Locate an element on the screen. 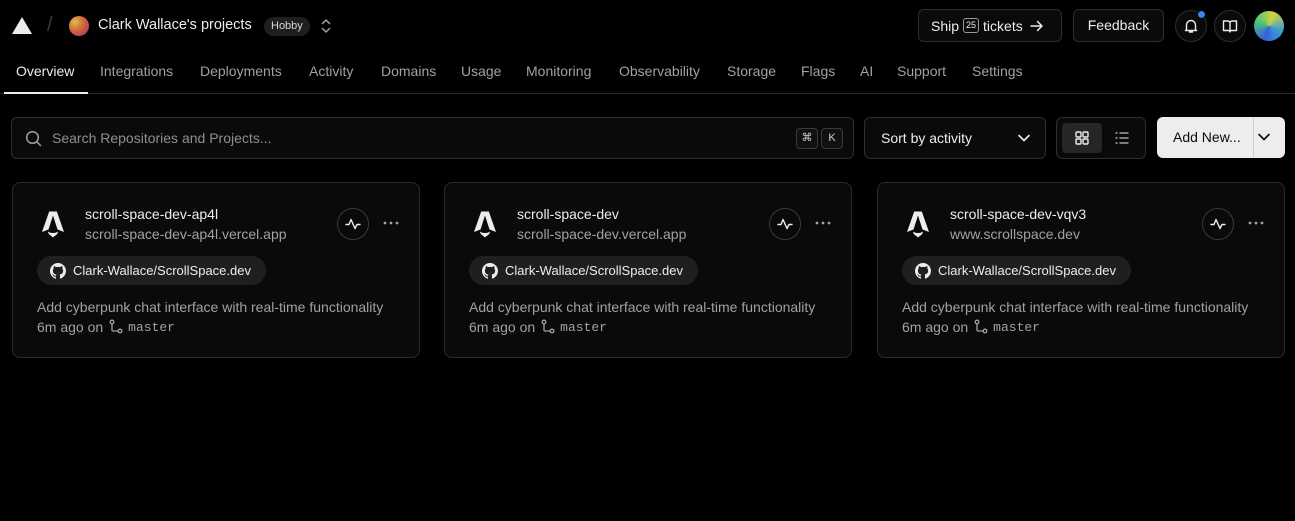  notification-dot is located at coordinates (1201, 14).